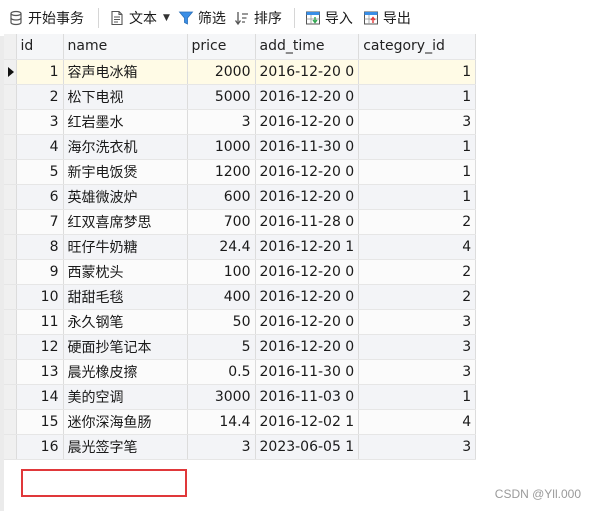 Image resolution: width=595 pixels, height=511 pixels. Describe the element at coordinates (40, 272) in the screenshot. I see `cell-id: 9` at that location.